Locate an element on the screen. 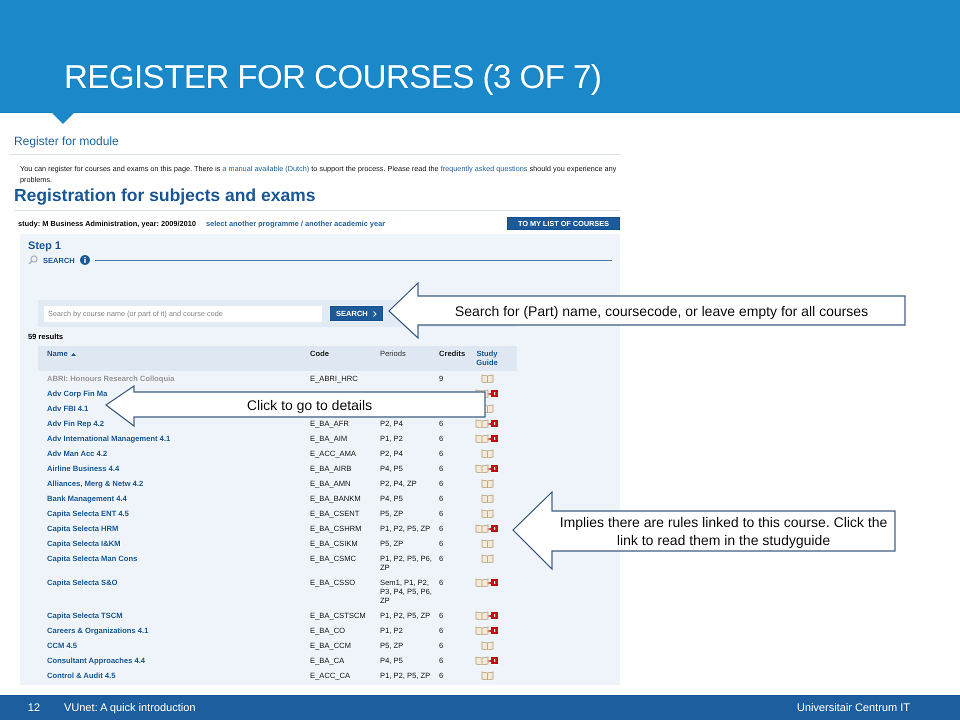 The width and height of the screenshot is (960, 720). organization-name: Universitair Centrum IT is located at coordinates (853, 708).